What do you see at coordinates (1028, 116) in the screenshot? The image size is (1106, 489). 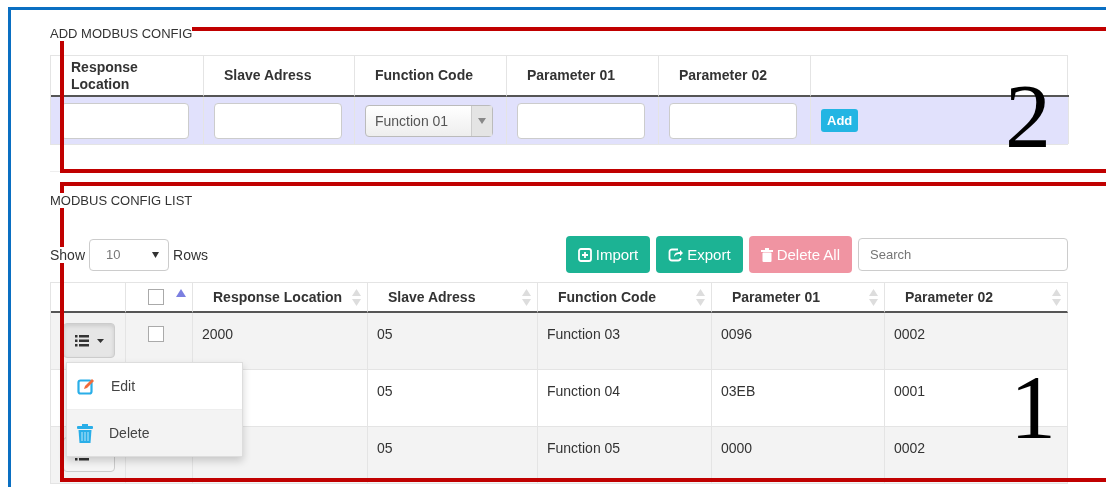 I see `annotation-number: 2` at bounding box center [1028, 116].